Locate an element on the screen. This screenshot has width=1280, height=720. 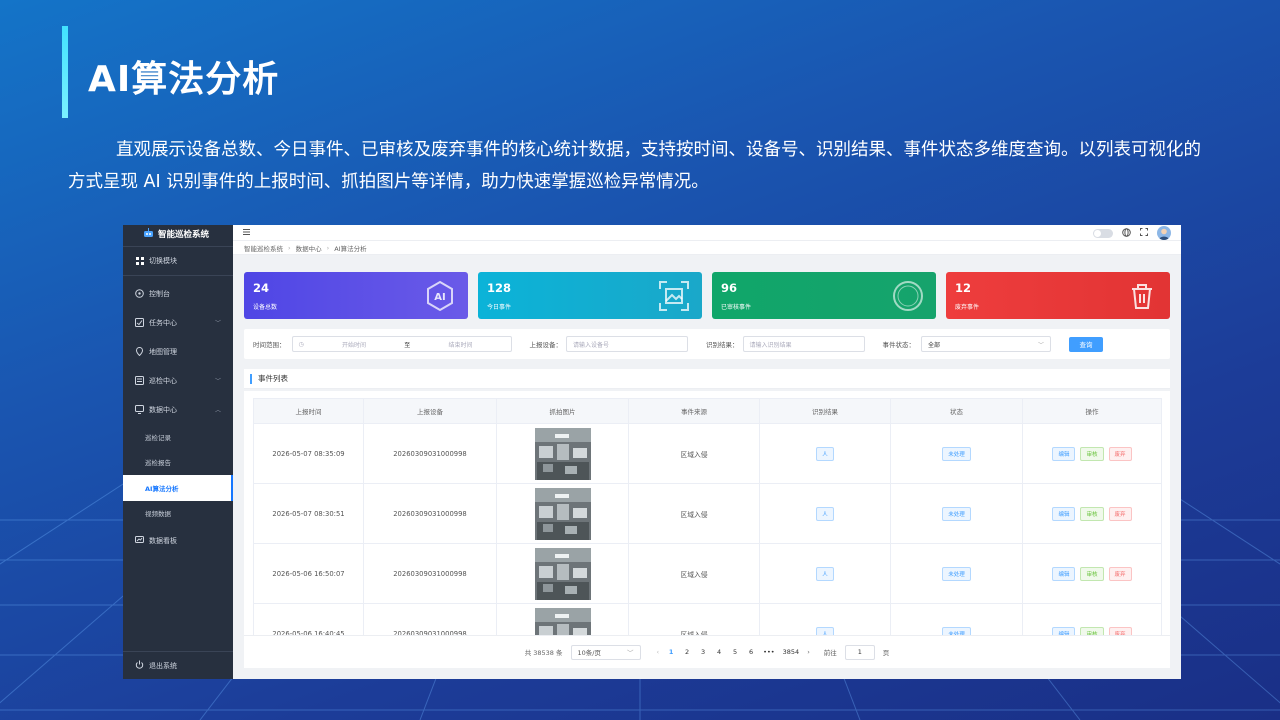
report-time-cell: 2026-05-07 08:30:51 is located at coordinates (308, 513).